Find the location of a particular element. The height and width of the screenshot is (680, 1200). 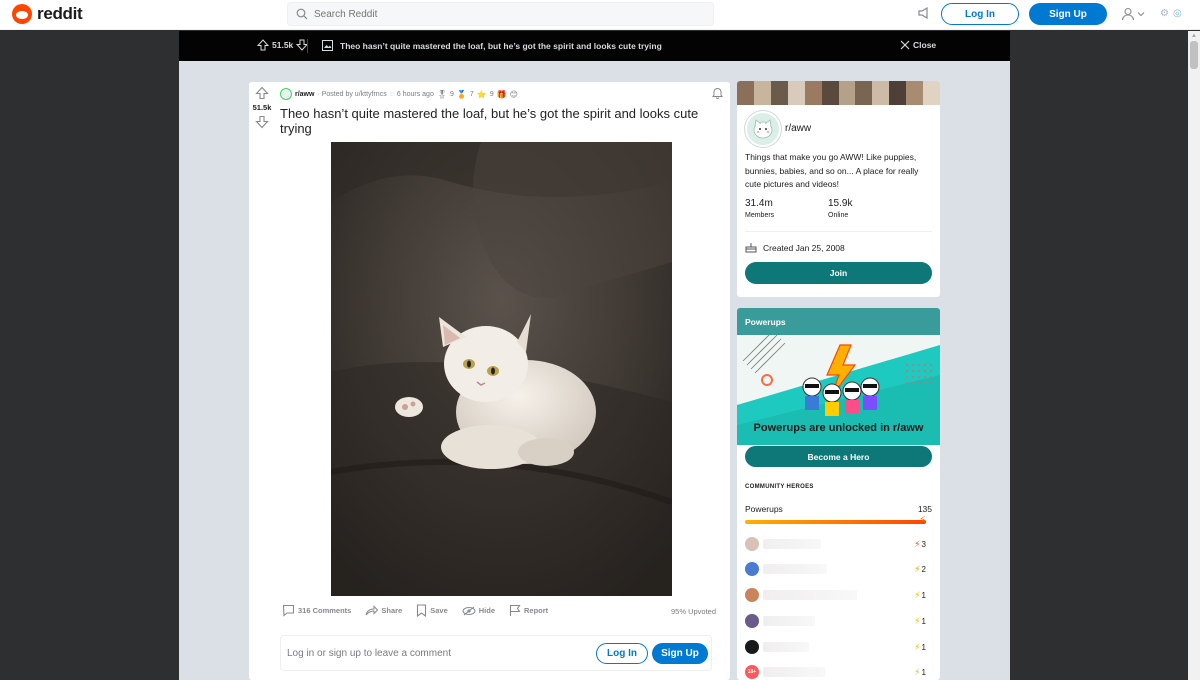

nsfw-avatar: 18+ is located at coordinates (752, 672).